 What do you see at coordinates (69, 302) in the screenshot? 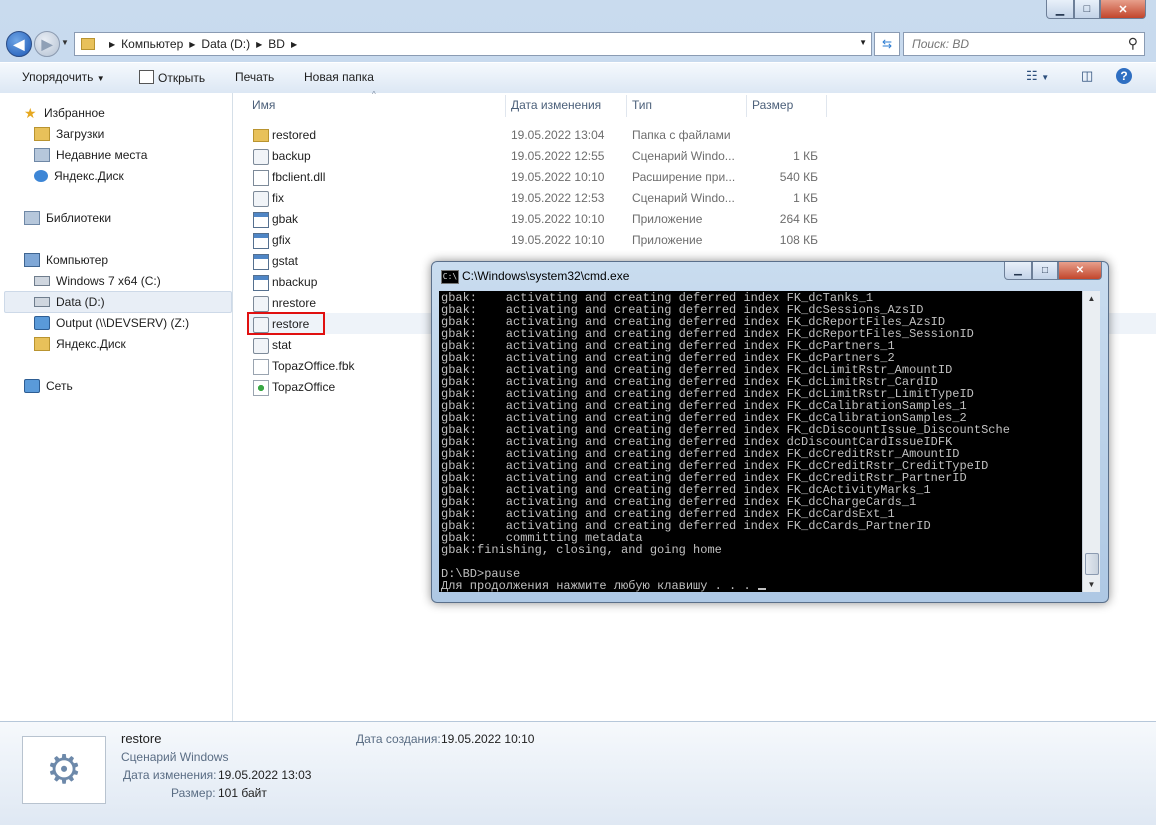
I see `nav-drive-d: Data (D:)` at bounding box center [69, 302].